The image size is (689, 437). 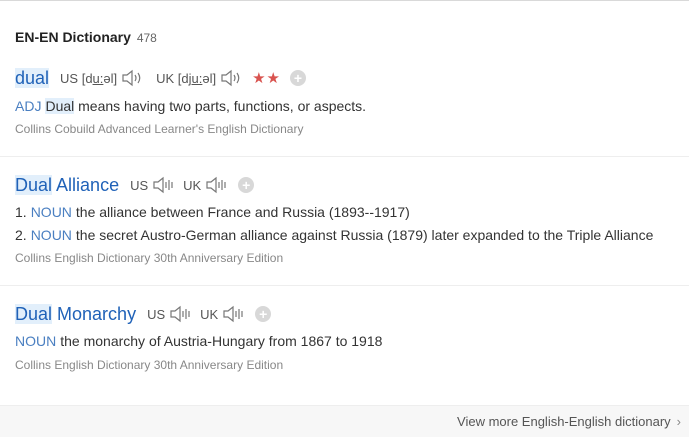 I want to click on uk-pronunciation: UK [dju:əl], so click(x=186, y=78).